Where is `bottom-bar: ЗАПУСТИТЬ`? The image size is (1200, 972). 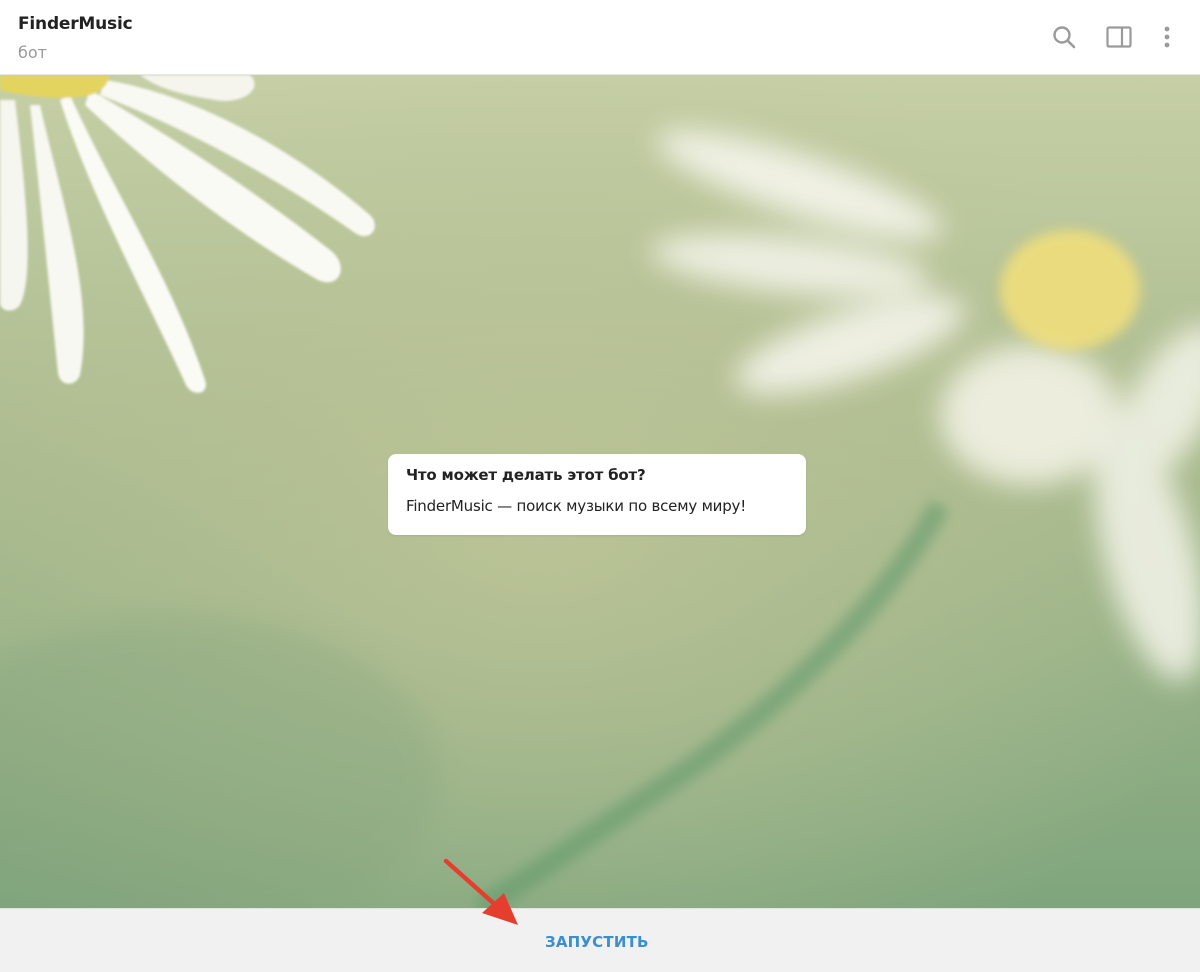 bottom-bar: ЗАПУСТИТЬ is located at coordinates (600, 940).